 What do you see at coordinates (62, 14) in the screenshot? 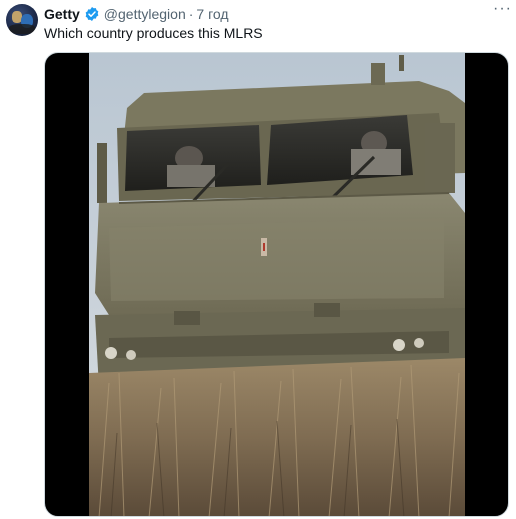
I see `display-name: Getty` at bounding box center [62, 14].